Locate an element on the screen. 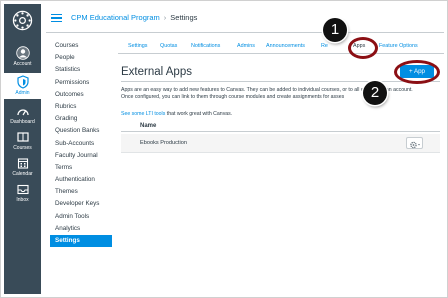 The width and height of the screenshot is (448, 298). dashboard-icon is located at coordinates (22, 112).